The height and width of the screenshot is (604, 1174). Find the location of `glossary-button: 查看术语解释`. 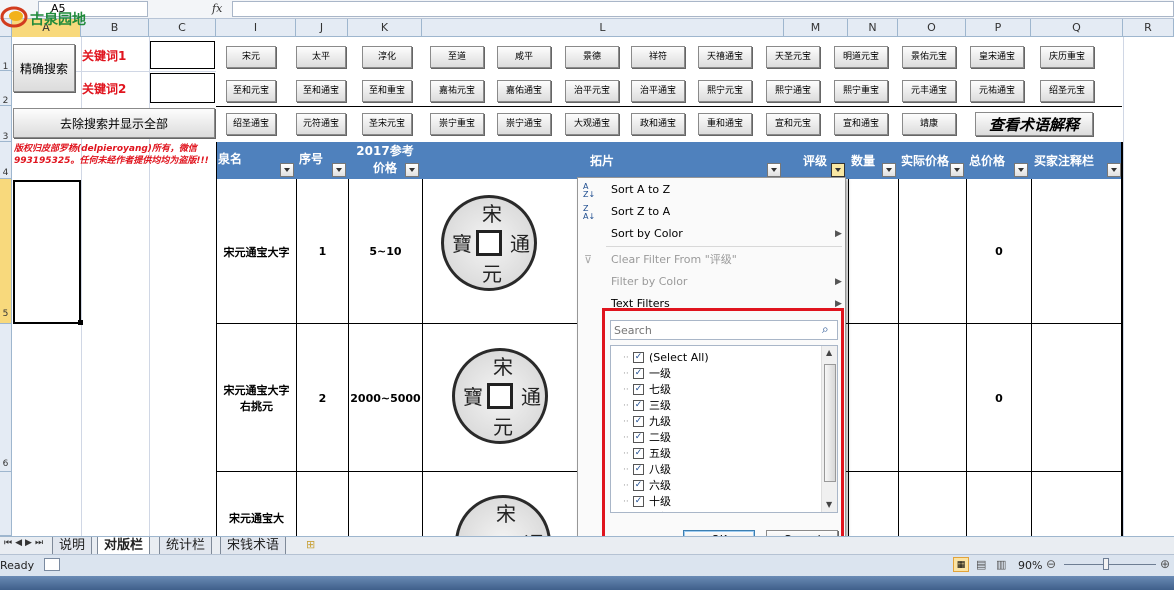

glossary-button: 查看术语解释 is located at coordinates (1034, 124).